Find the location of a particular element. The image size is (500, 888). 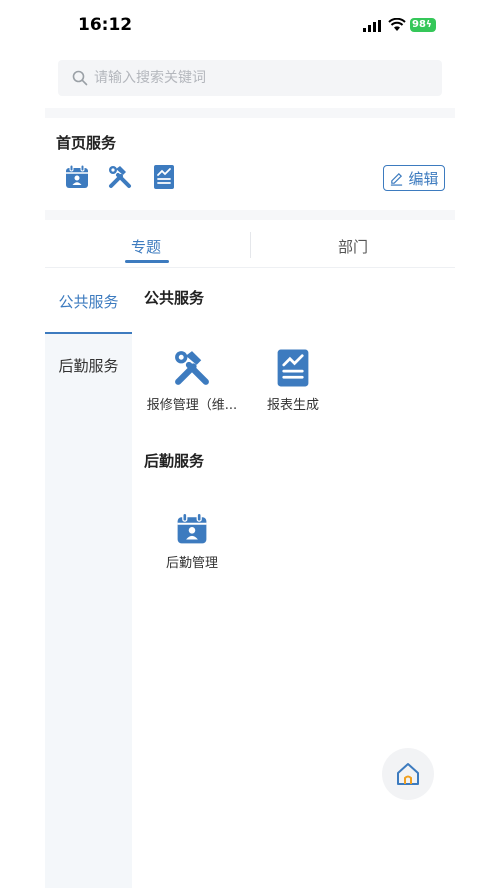

charging-icon: ϟ is located at coordinates (428, 25).